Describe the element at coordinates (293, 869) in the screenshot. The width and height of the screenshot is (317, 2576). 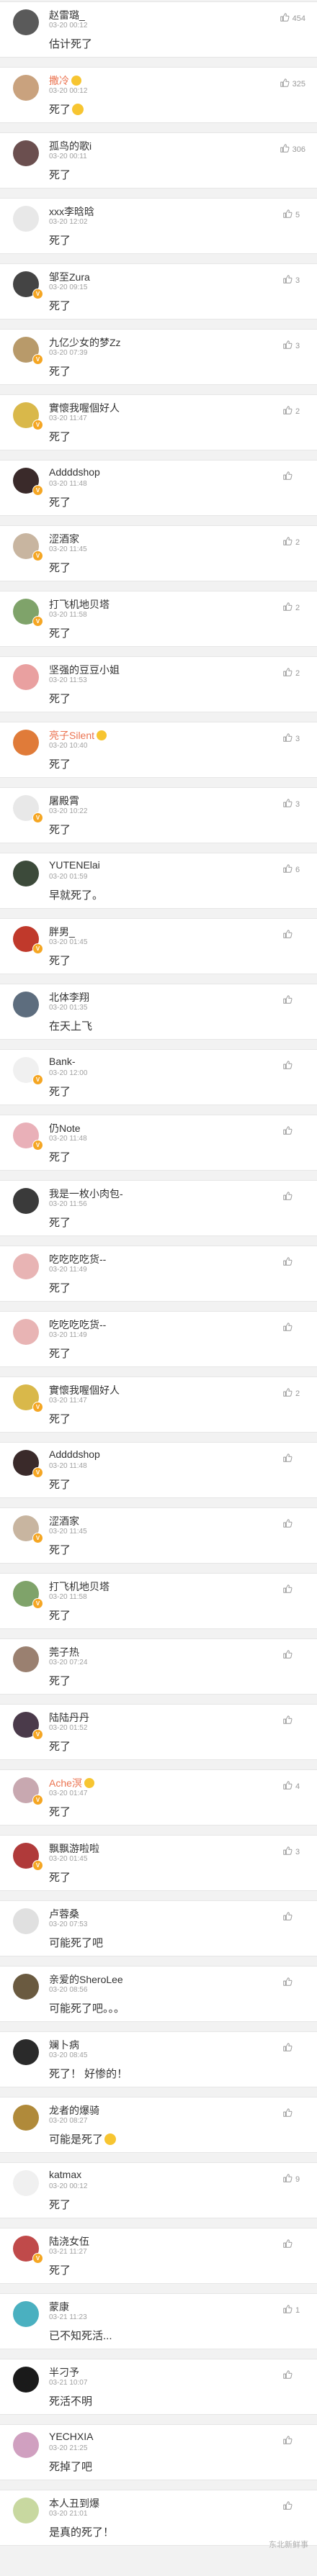
I see `like-button: 6` at that location.